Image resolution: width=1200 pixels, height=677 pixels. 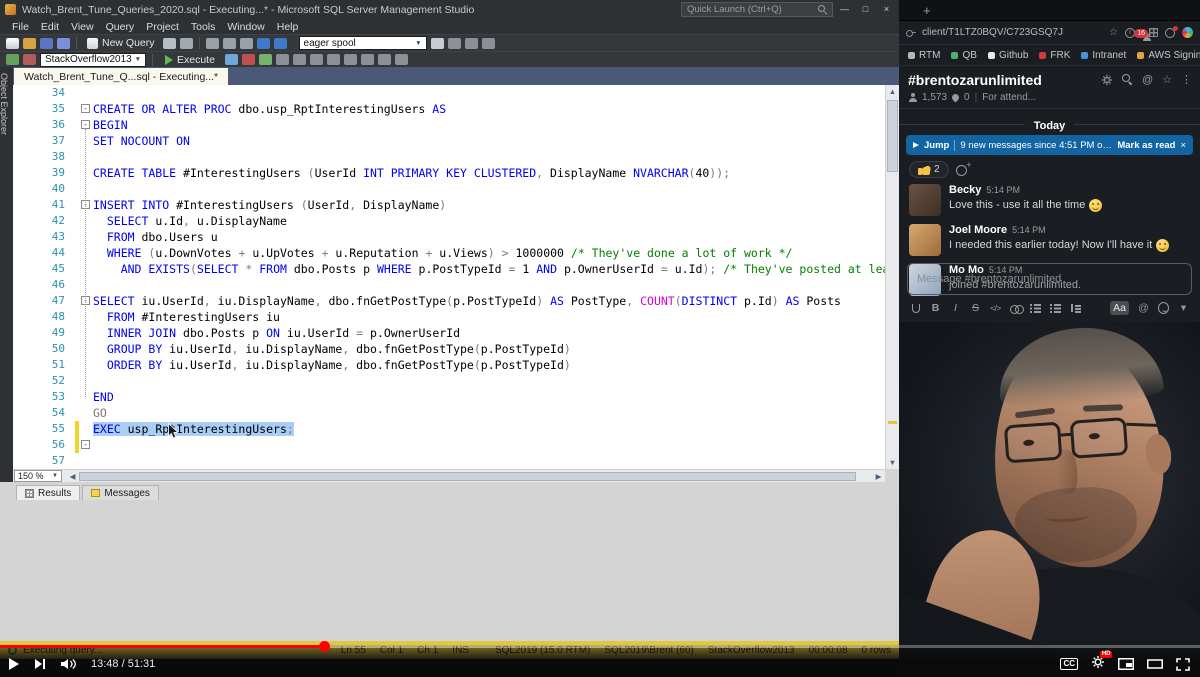 I want to click on menu-query: Query, so click(x=120, y=27).